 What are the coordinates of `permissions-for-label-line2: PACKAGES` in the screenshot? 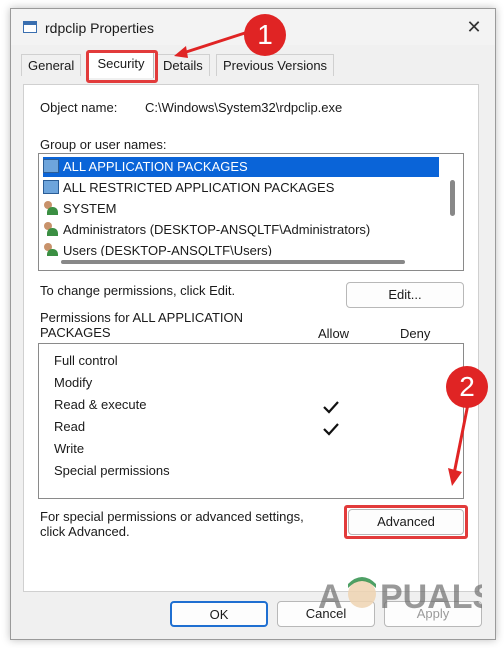 It's located at (75, 332).